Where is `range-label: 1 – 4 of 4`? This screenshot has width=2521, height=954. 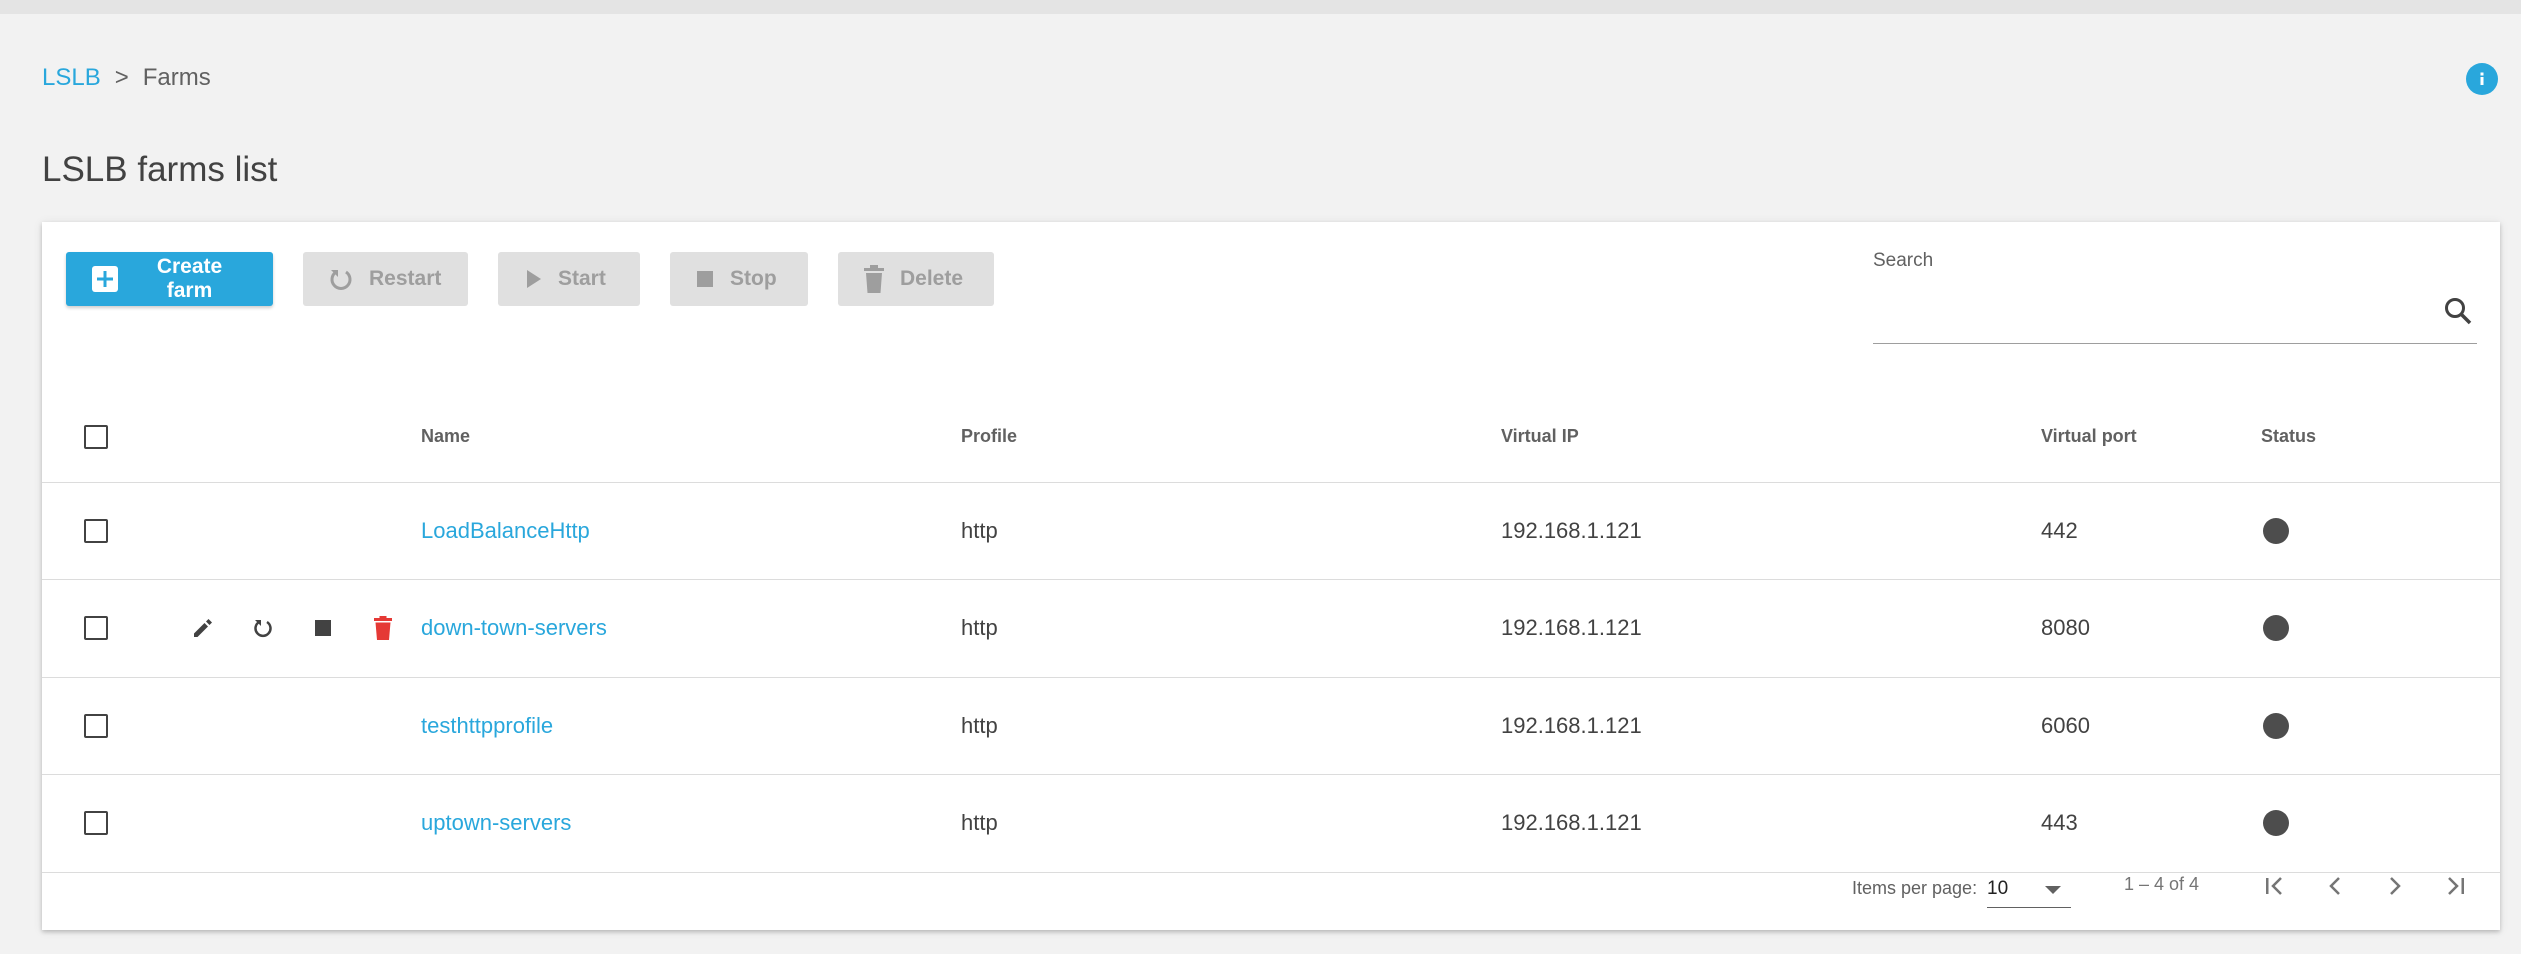 range-label: 1 – 4 of 4 is located at coordinates (2162, 884).